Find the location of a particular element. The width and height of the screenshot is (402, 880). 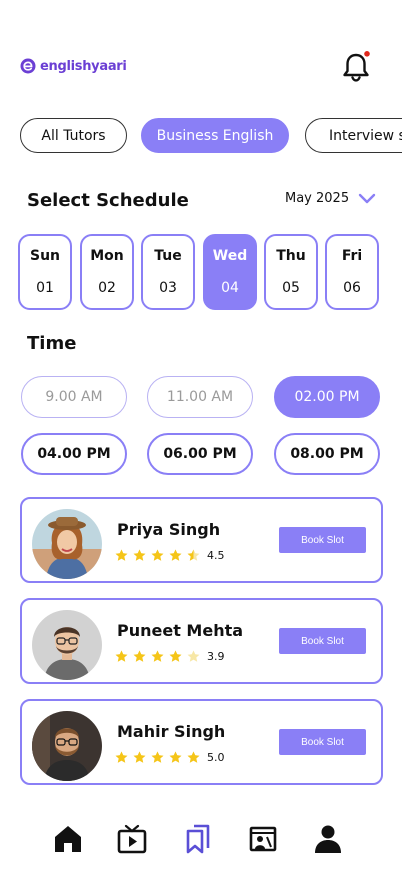

day-name: Thu is located at coordinates (291, 256).